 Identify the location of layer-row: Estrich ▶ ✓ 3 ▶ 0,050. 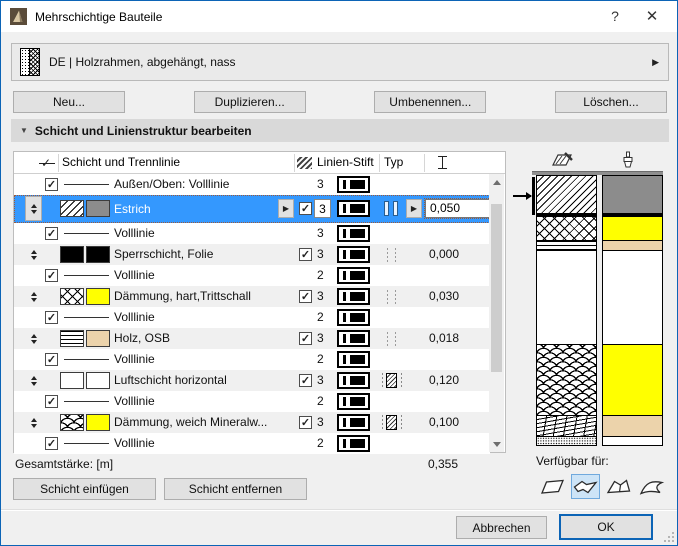
(255, 209).